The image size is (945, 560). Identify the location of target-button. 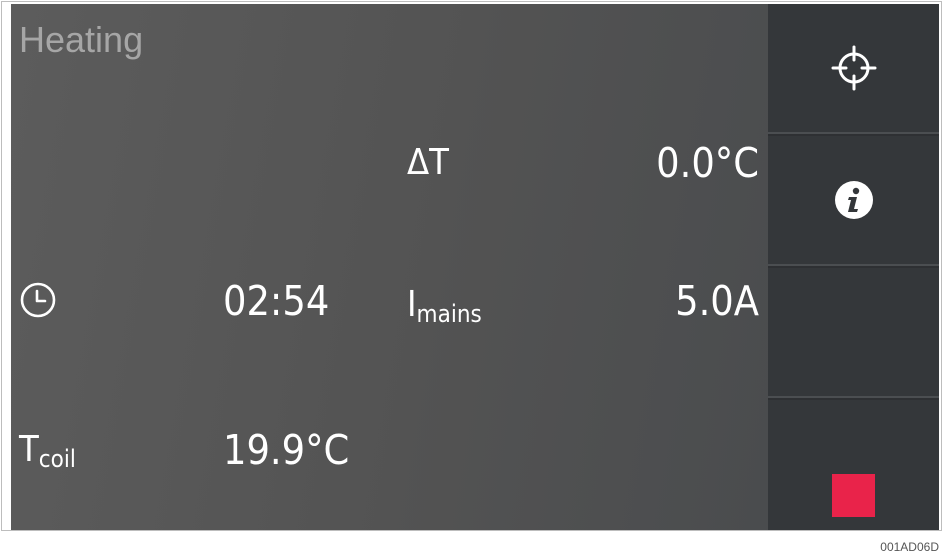
(853, 69).